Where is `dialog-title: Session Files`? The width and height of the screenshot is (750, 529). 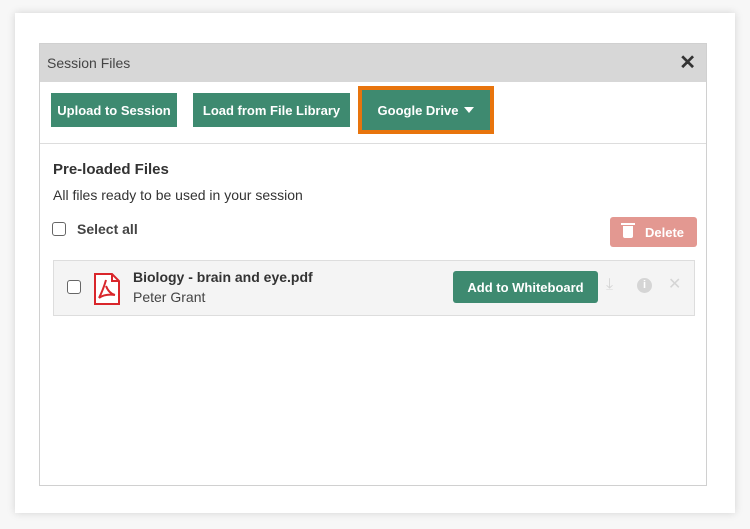
dialog-title: Session Files is located at coordinates (89, 63).